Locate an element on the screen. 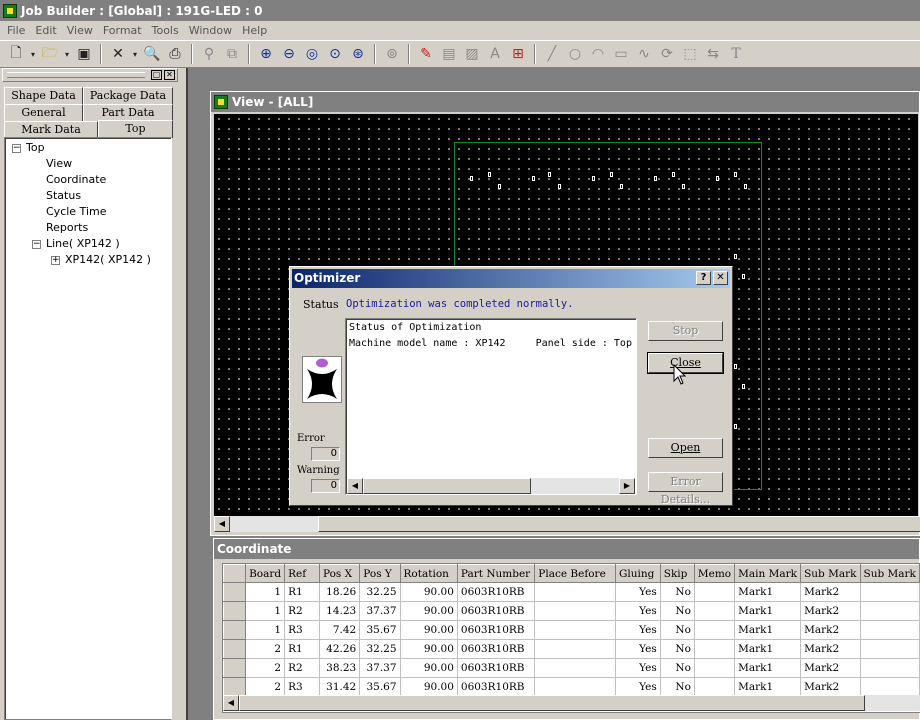  curve-tool-icon: ∿ is located at coordinates (644, 54).